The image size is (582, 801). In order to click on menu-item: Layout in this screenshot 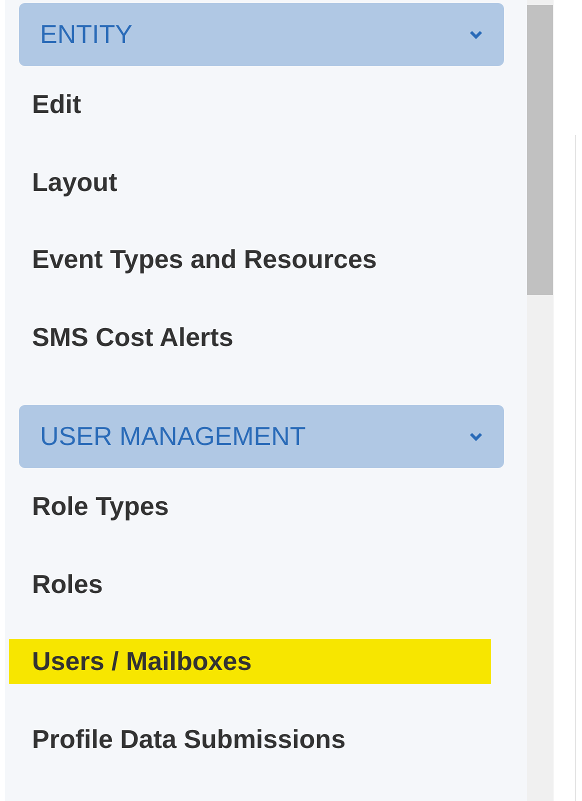, I will do `click(74, 182)`.